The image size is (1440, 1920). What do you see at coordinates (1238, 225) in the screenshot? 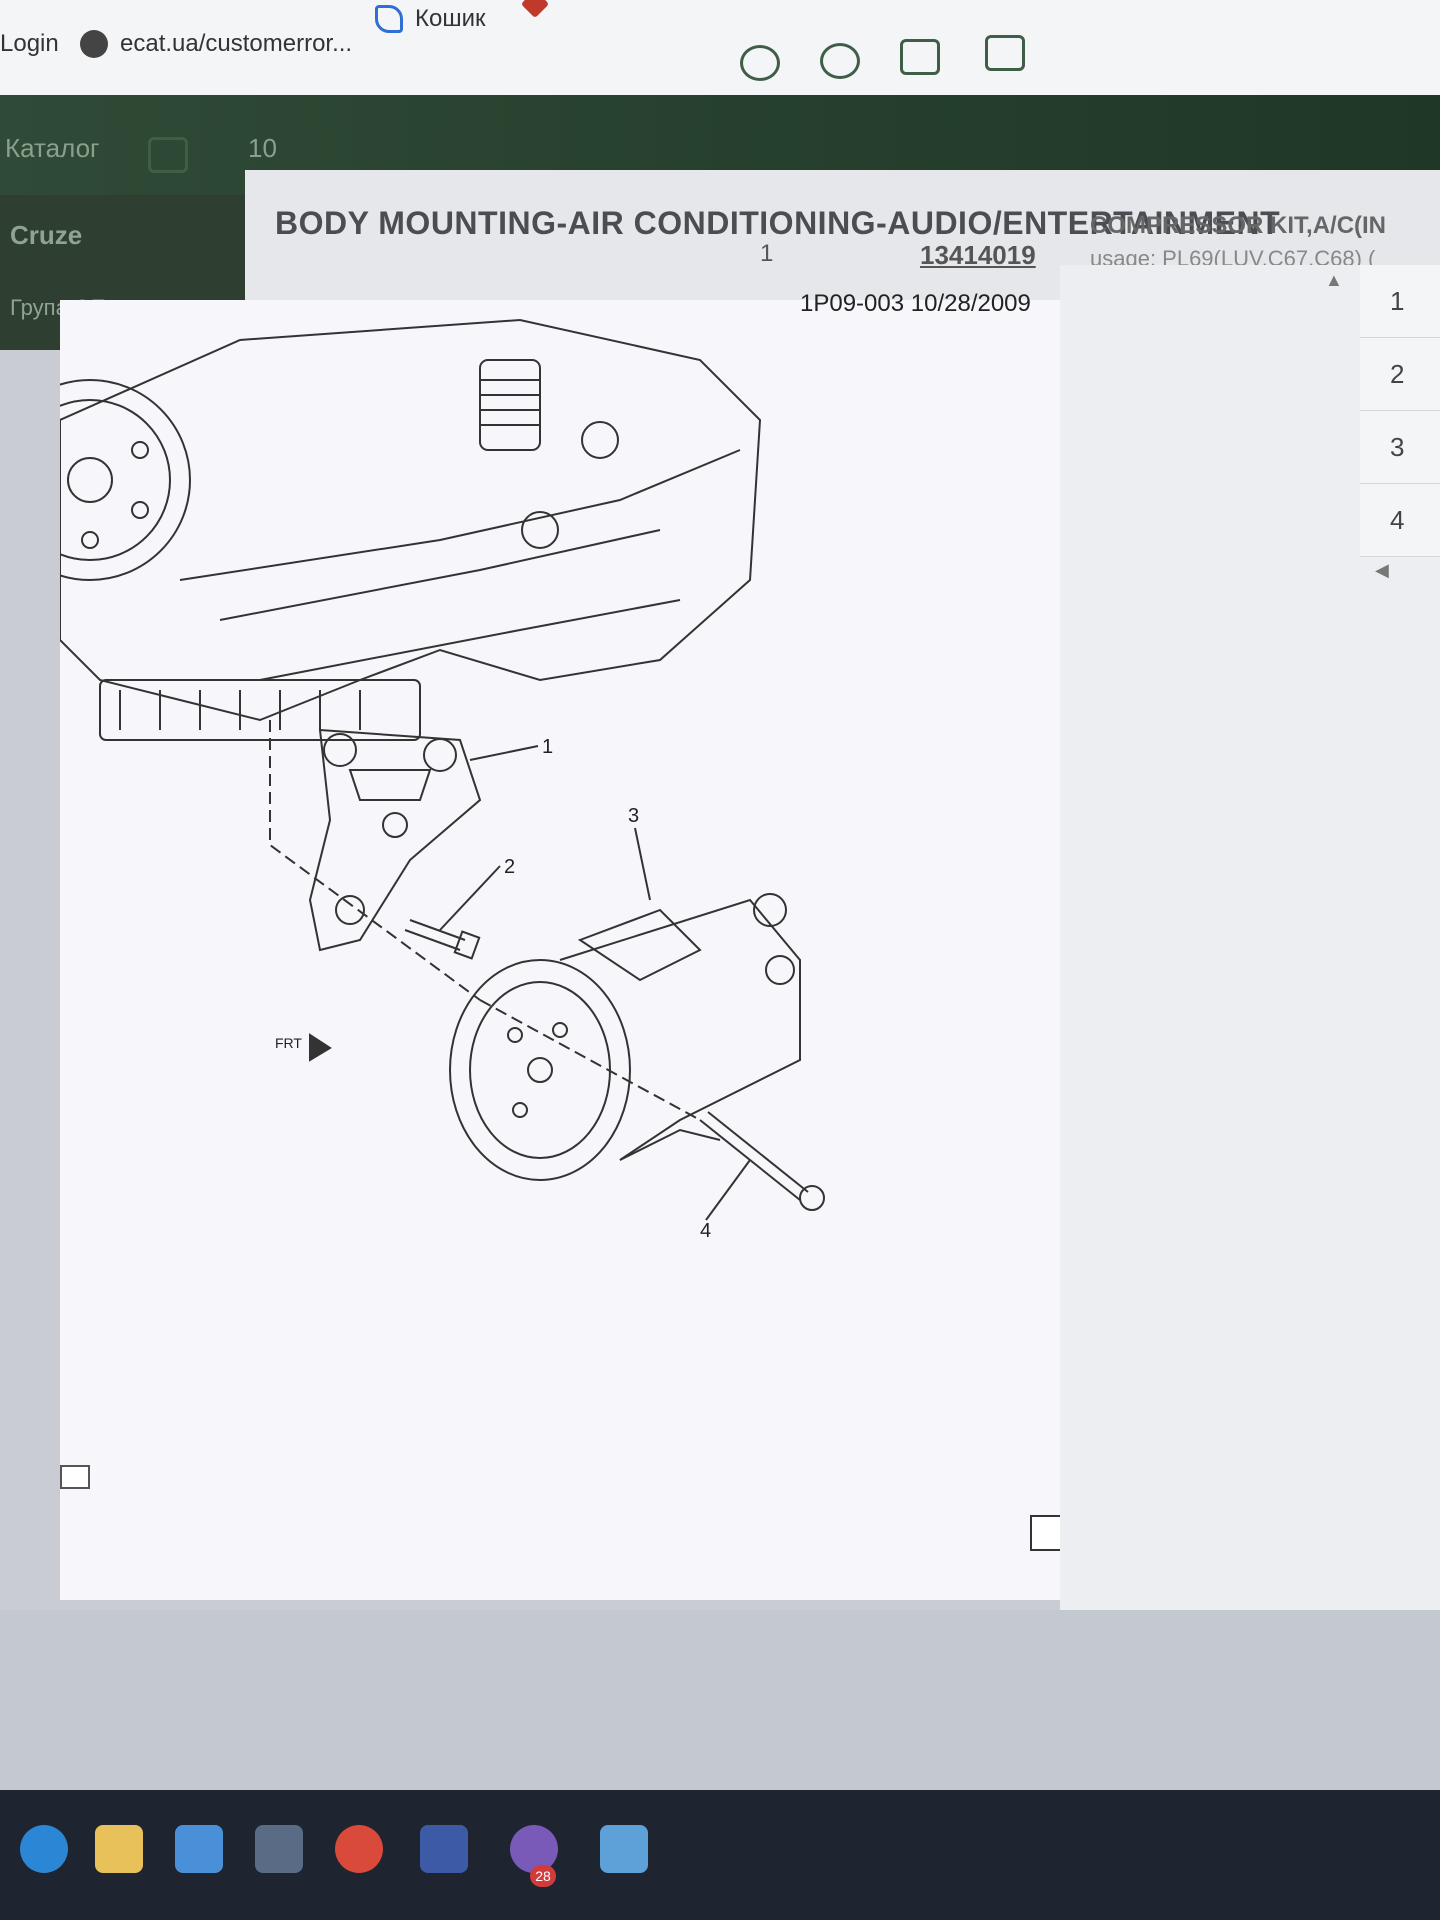
I see `part-name: COMPRESSOR KIT,A/C(IN` at bounding box center [1238, 225].